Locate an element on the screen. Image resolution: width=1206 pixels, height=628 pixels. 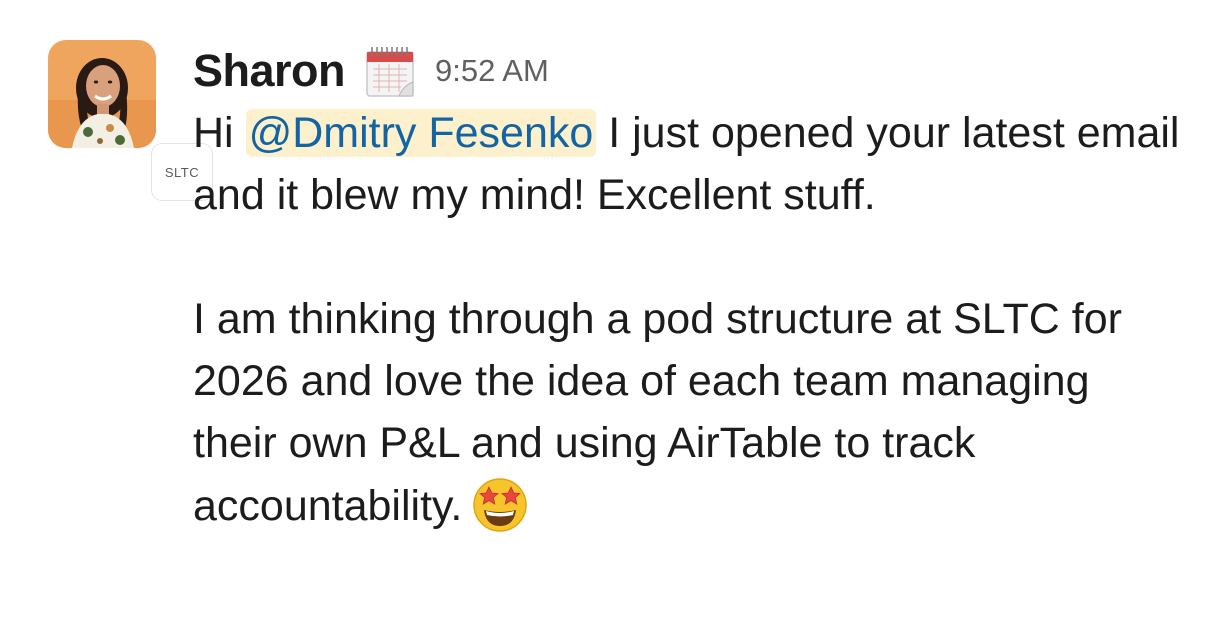
spiral-calendar-pad-icon is located at coordinates (391, 71).